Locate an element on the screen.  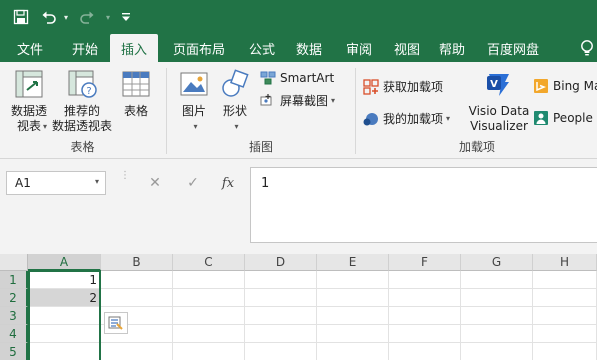
tab-view: 视图 is located at coordinates (407, 48).